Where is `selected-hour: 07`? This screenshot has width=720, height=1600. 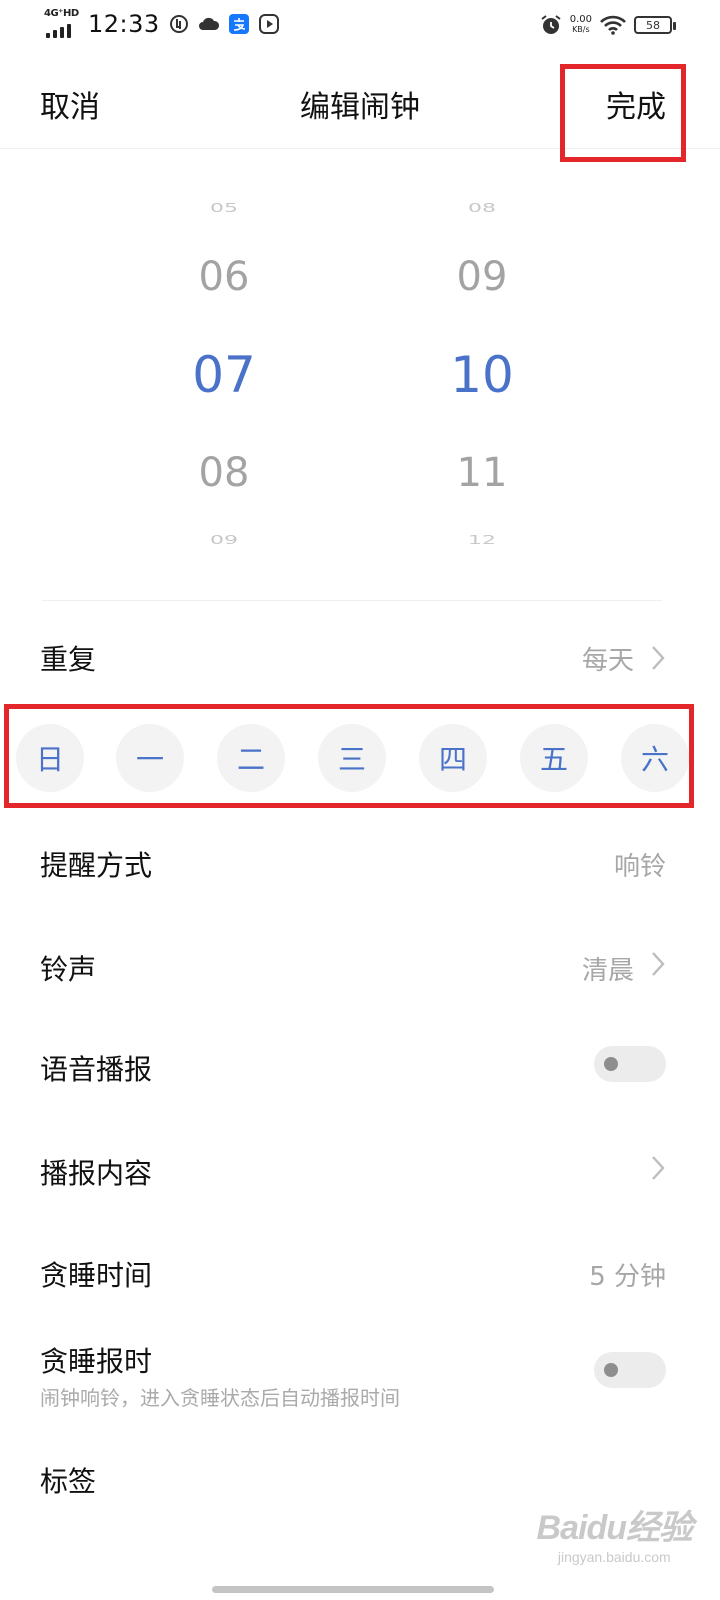 selected-hour: 07 is located at coordinates (224, 375).